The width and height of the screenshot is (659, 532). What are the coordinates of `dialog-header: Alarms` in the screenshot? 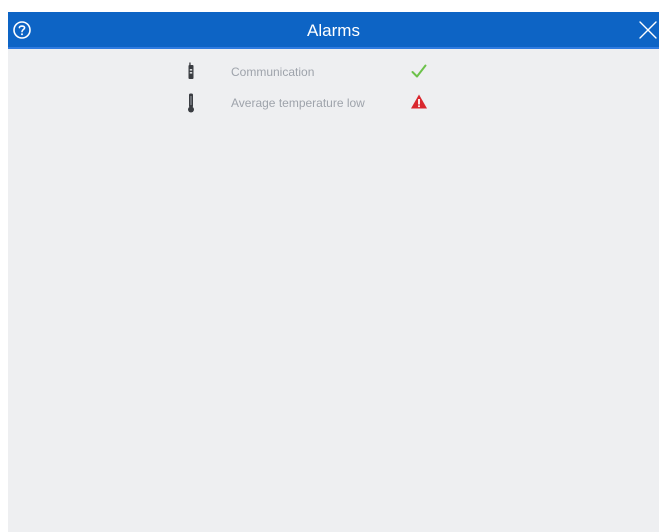 It's located at (333, 30).